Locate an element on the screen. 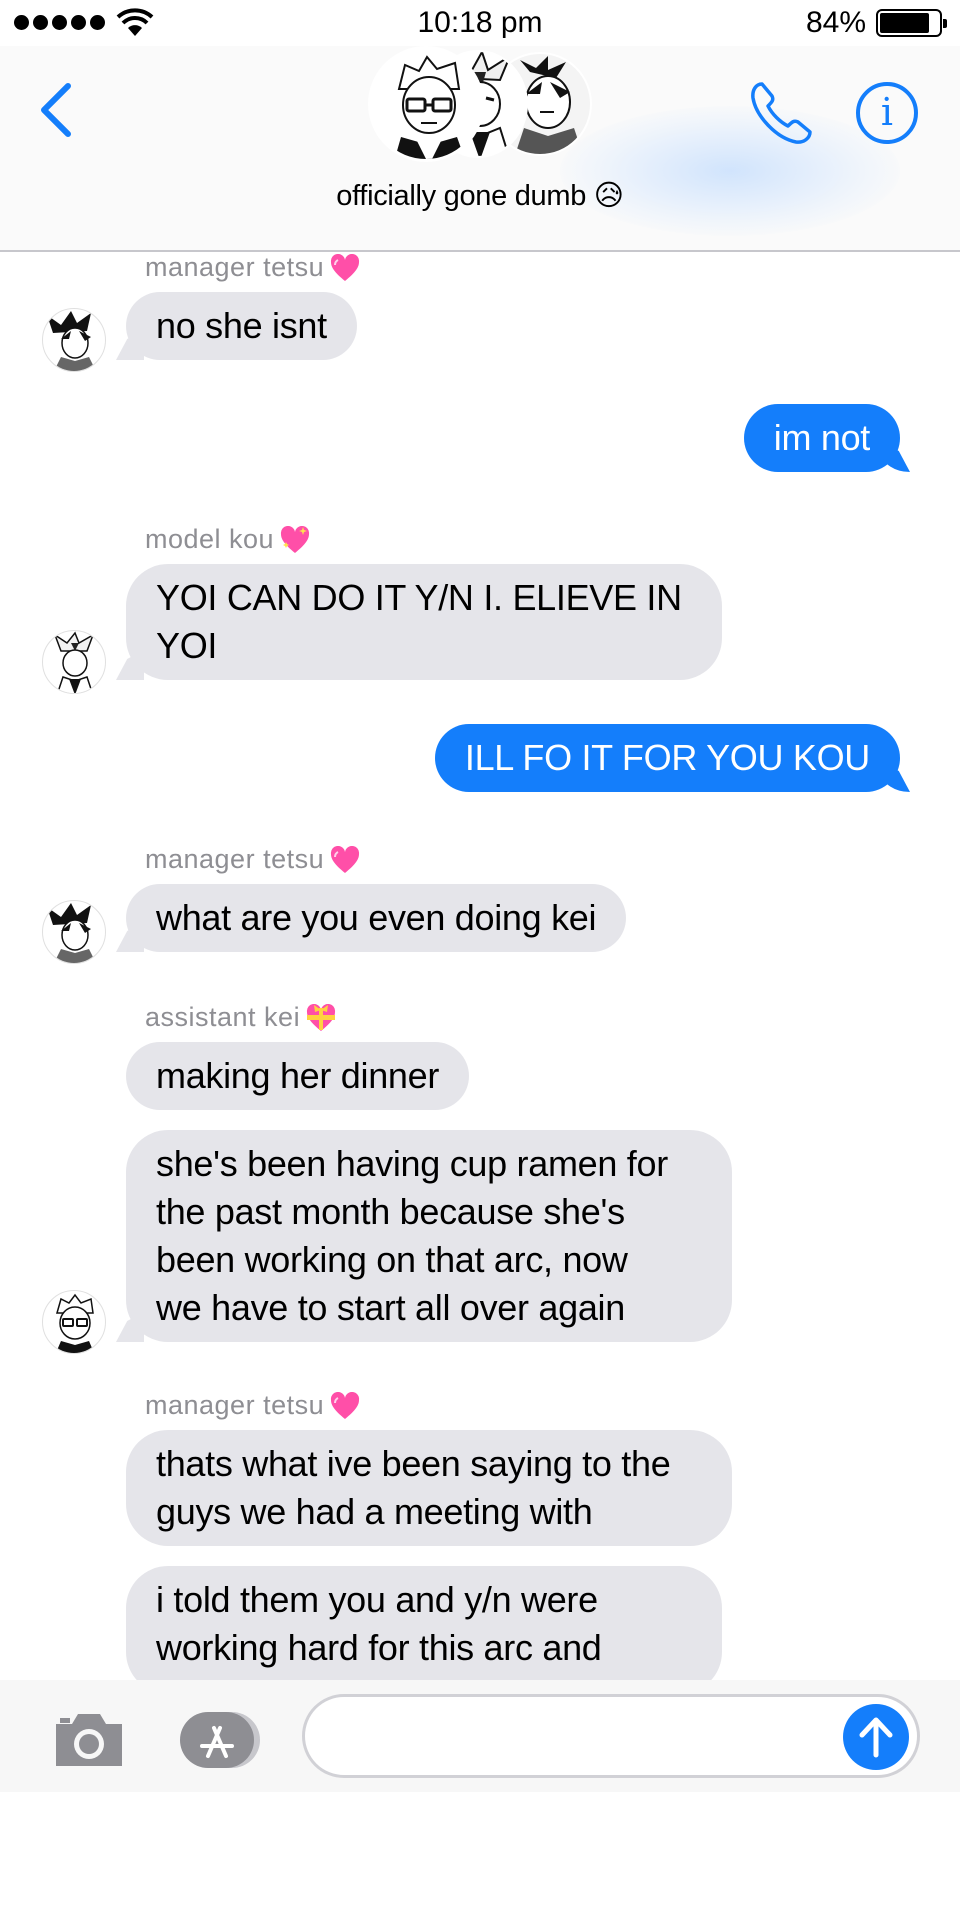 This screenshot has height=1920, width=960. chevron-left-icon is located at coordinates (56, 110).